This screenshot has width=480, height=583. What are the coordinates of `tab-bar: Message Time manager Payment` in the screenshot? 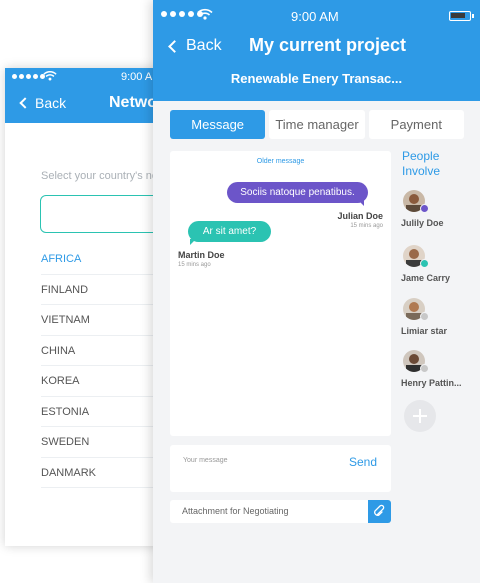 It's located at (317, 124).